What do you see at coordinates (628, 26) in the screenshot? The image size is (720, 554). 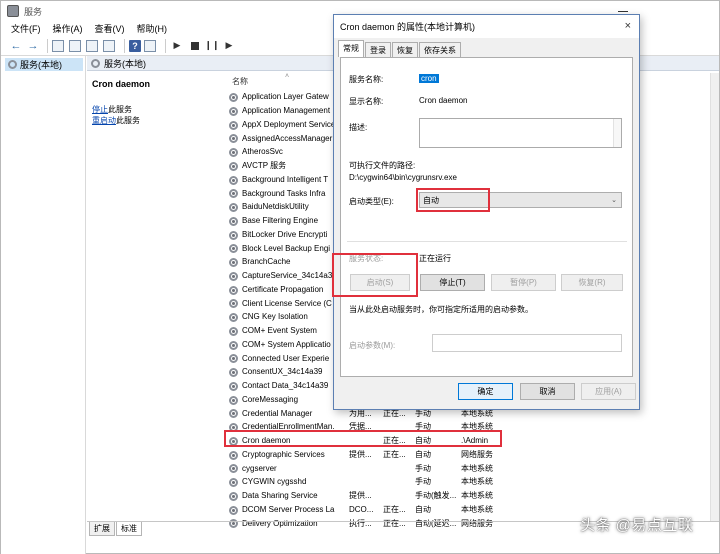 I see `close-icon: ×` at bounding box center [628, 26].